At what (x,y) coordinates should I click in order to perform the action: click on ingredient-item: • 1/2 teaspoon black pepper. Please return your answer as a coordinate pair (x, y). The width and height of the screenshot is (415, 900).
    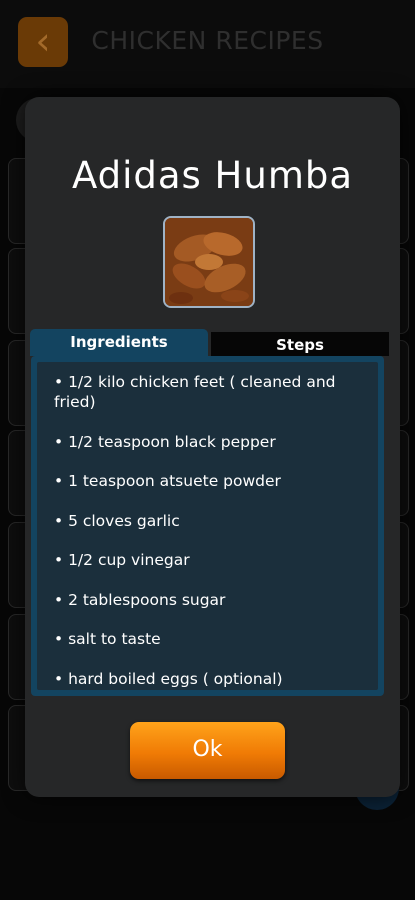
    Looking at the image, I should click on (165, 441).